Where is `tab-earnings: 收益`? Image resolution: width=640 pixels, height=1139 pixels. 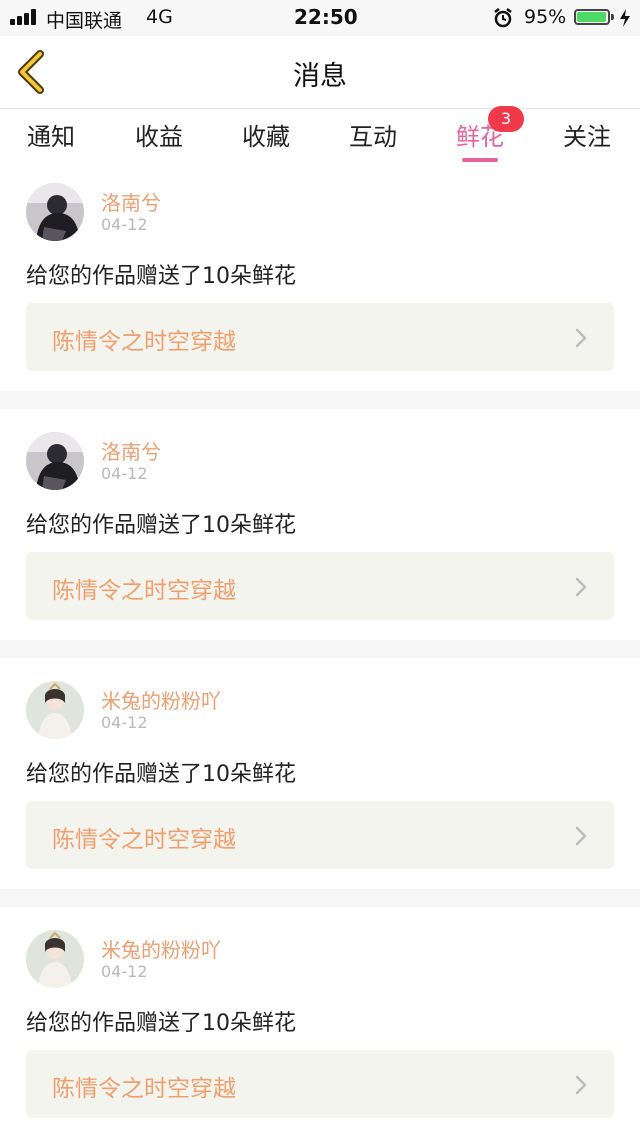 tab-earnings: 收益 is located at coordinates (159, 137).